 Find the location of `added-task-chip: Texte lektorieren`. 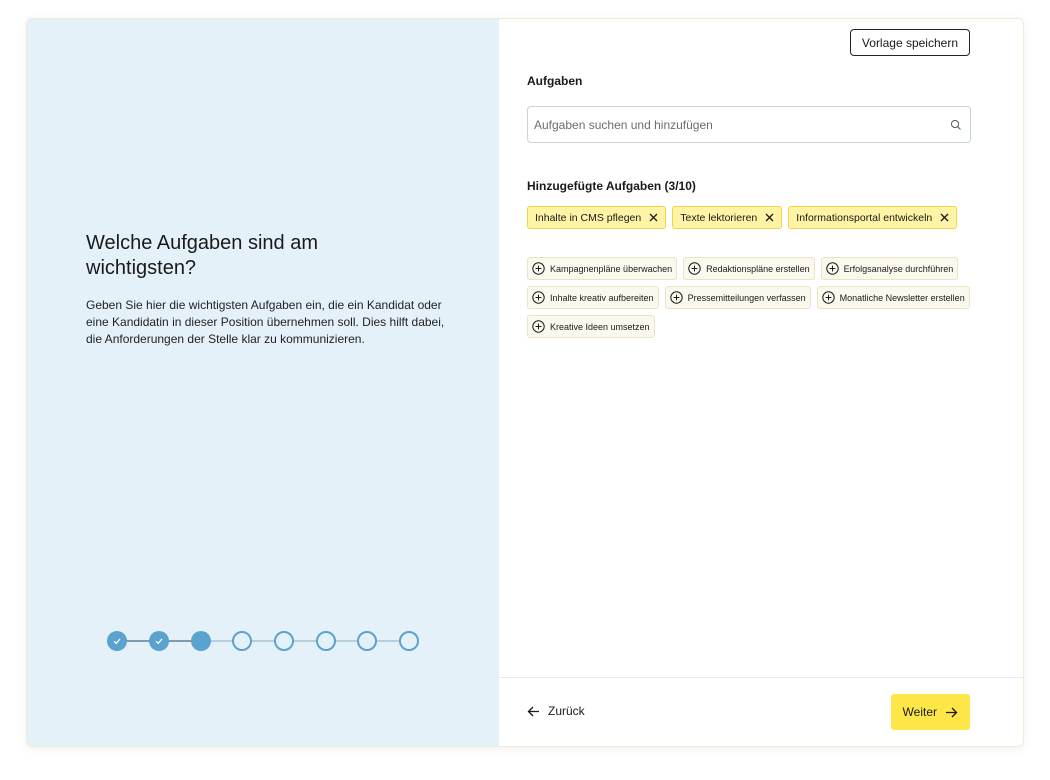

added-task-chip: Texte lektorieren is located at coordinates (727, 217).